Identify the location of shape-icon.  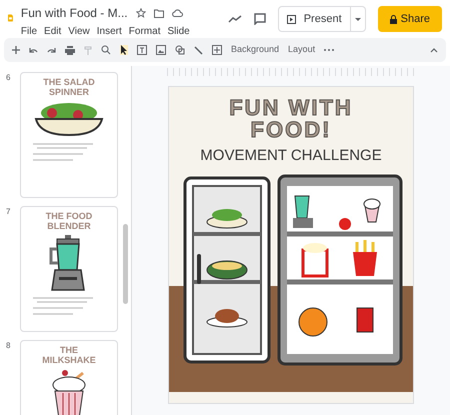
(180, 50).